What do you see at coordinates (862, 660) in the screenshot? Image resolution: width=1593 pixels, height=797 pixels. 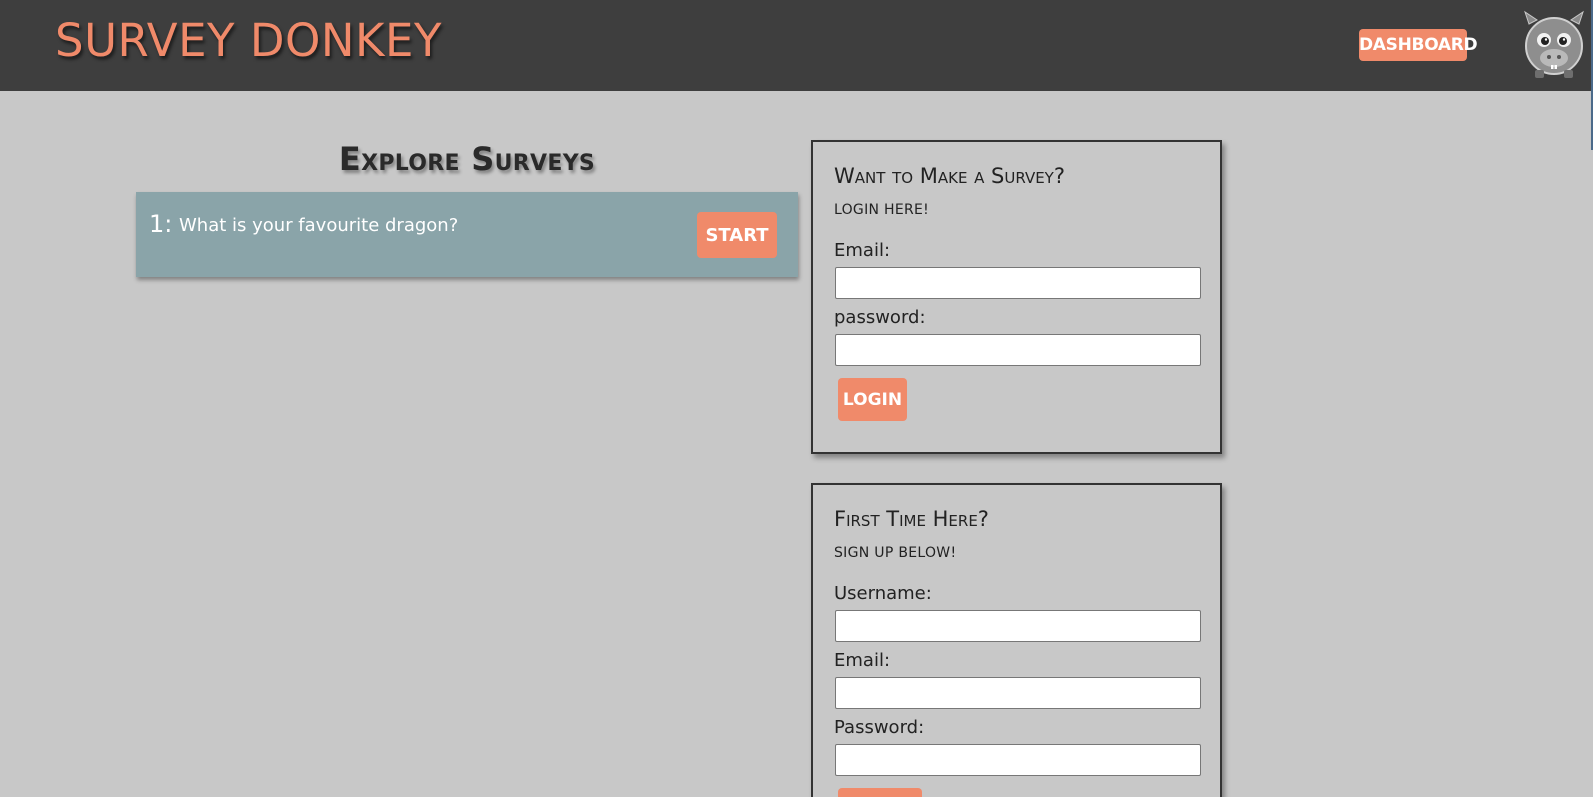 I see `signup-email-label: Email:` at bounding box center [862, 660].